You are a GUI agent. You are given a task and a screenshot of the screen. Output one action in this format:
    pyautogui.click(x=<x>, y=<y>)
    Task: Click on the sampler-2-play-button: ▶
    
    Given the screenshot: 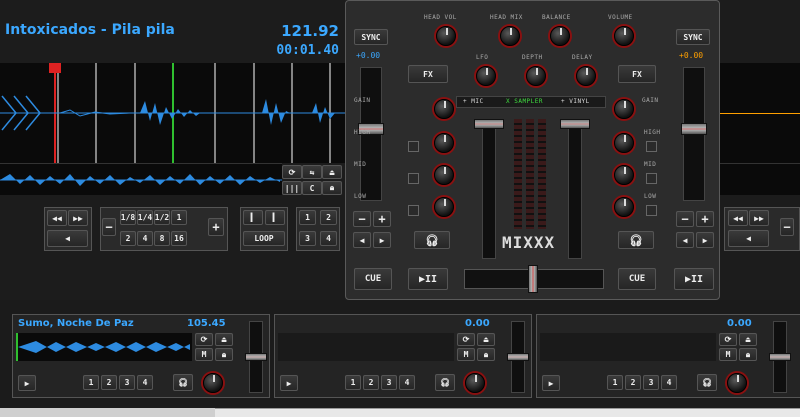 What is the action you would take?
    pyautogui.click(x=289, y=383)
    